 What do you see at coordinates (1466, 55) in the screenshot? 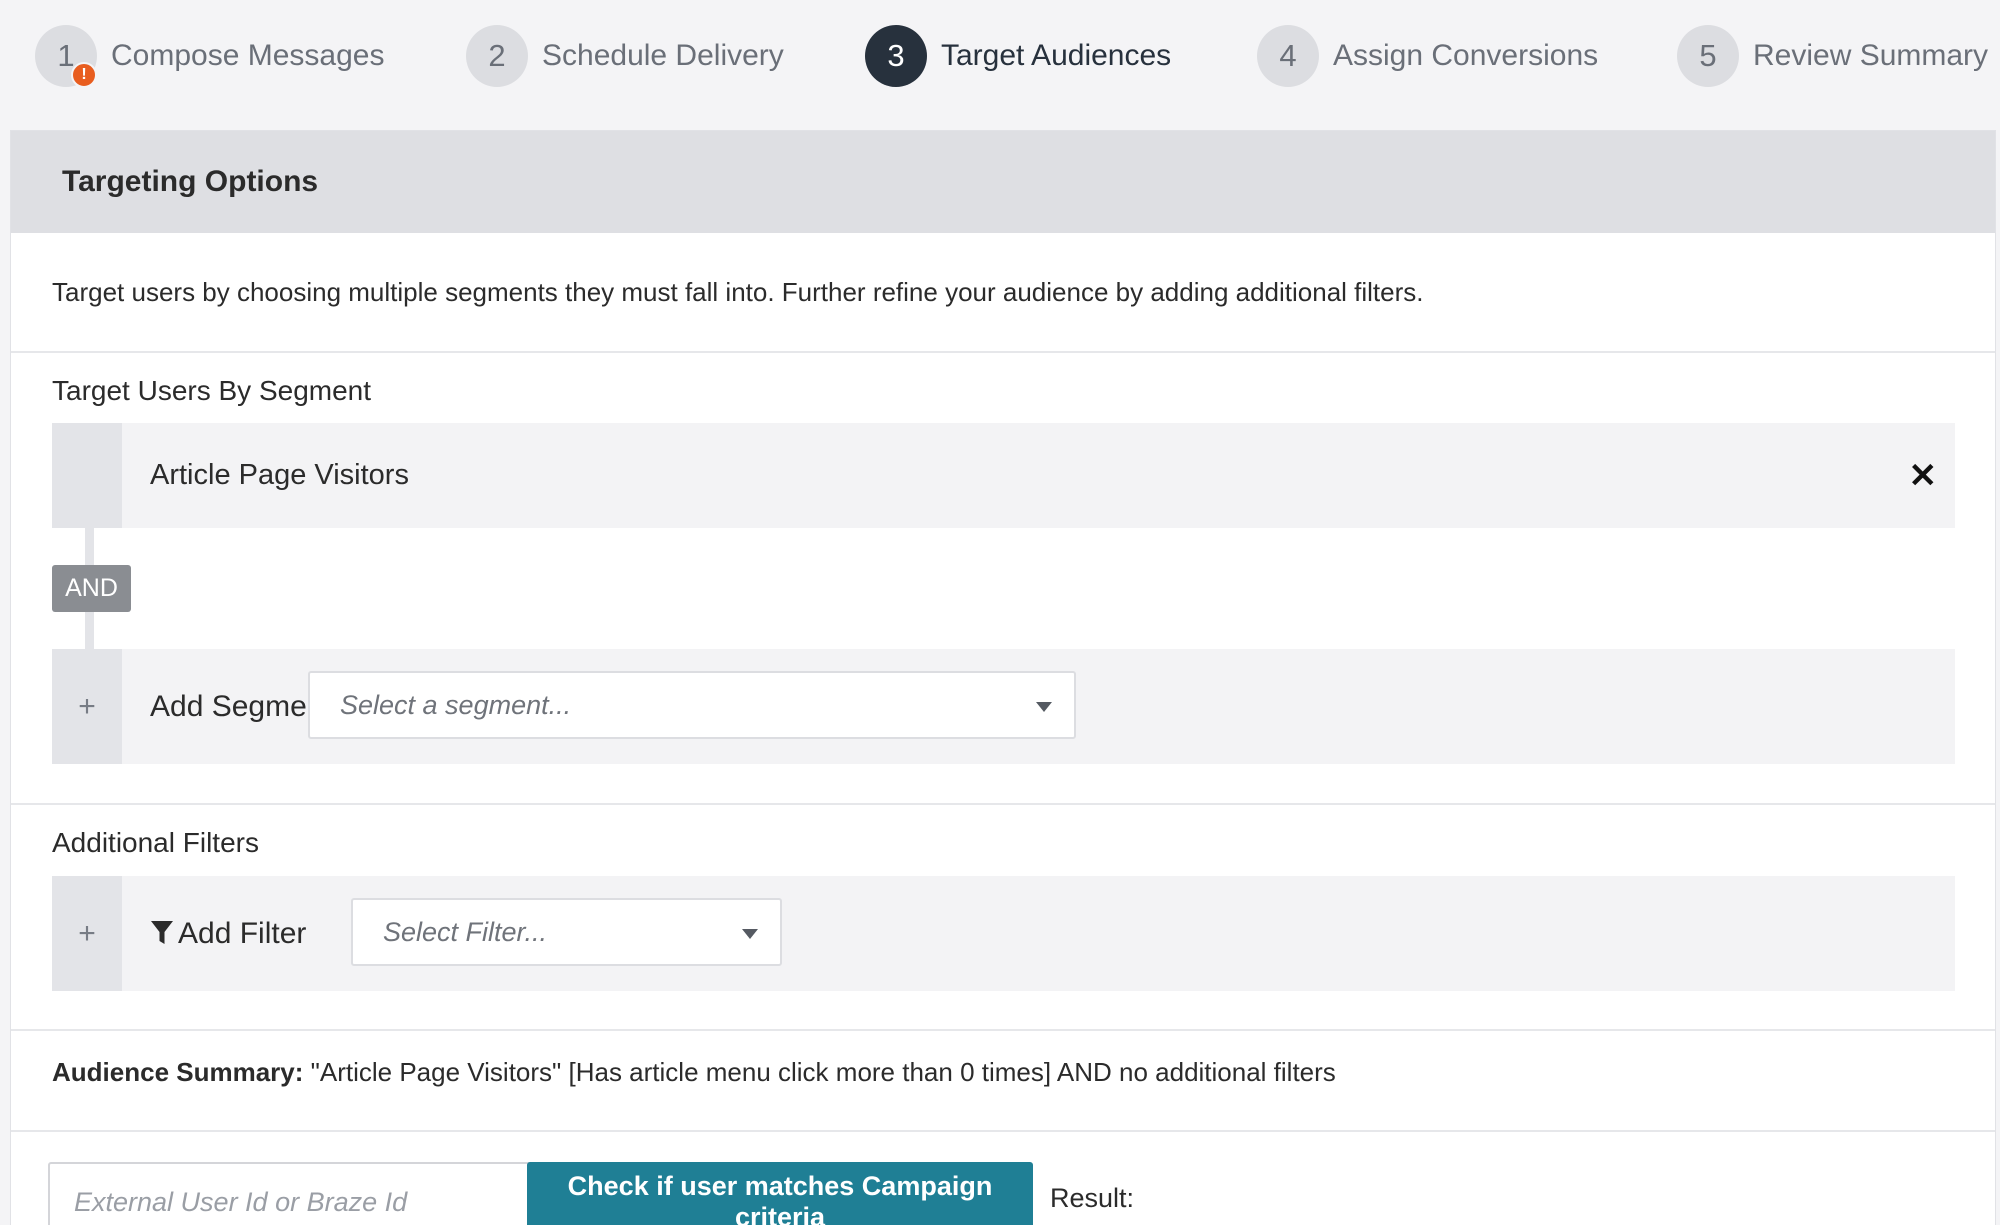
I see `step-label: Assign Conversions` at bounding box center [1466, 55].